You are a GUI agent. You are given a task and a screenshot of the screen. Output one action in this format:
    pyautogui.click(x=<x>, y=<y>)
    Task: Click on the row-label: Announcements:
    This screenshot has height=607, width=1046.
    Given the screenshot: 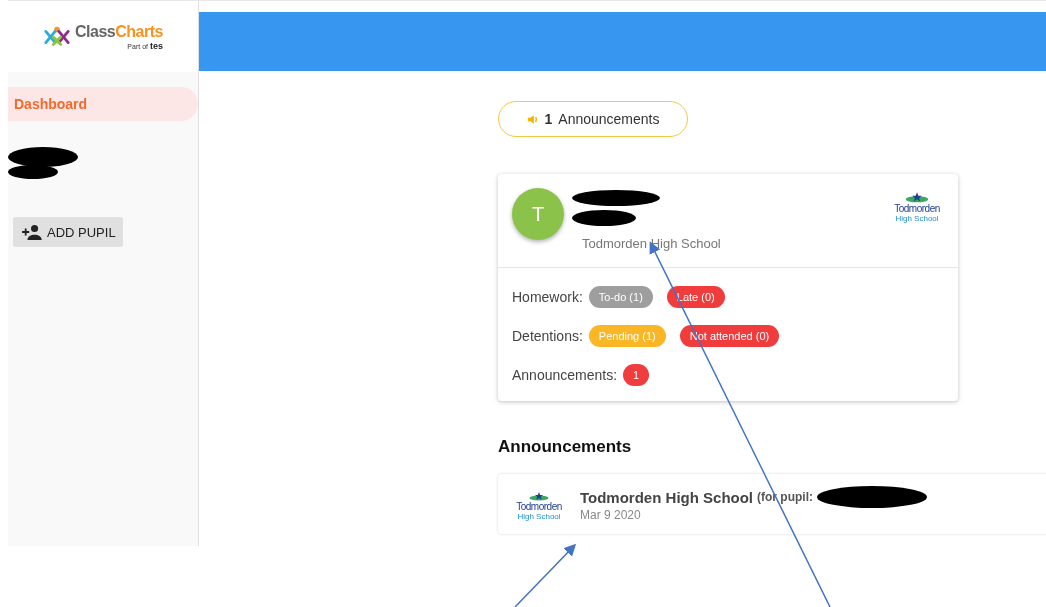 What is the action you would take?
    pyautogui.click(x=565, y=374)
    